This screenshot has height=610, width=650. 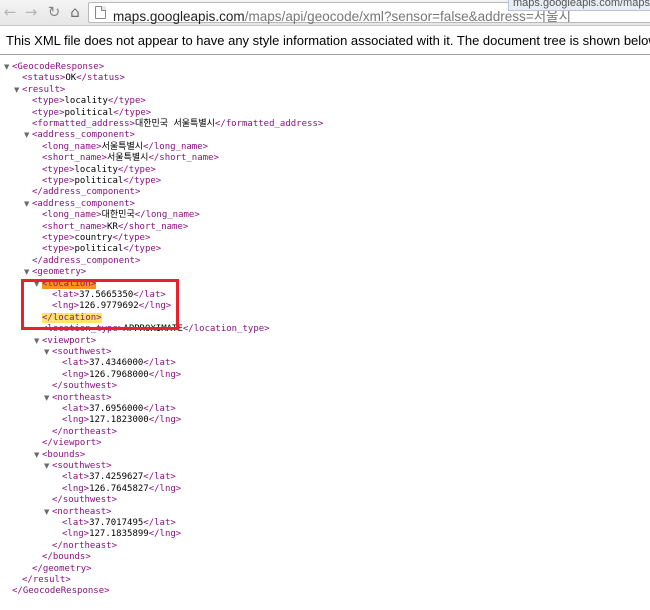 What do you see at coordinates (119, 409) in the screenshot?
I see `xml-line: <lat>37.6956000</lat>` at bounding box center [119, 409].